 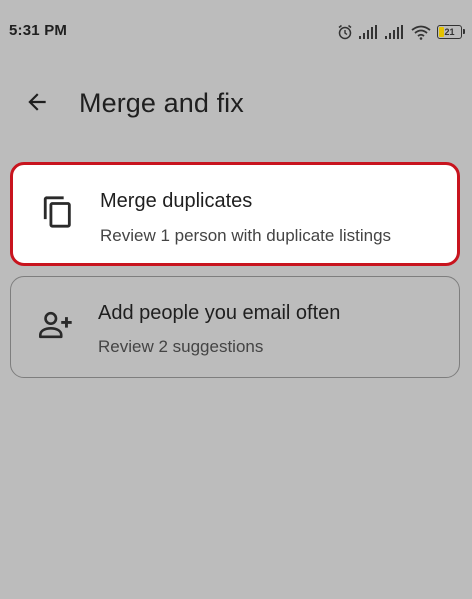 I want to click on battery-level-text: 21, so click(x=449, y=31).